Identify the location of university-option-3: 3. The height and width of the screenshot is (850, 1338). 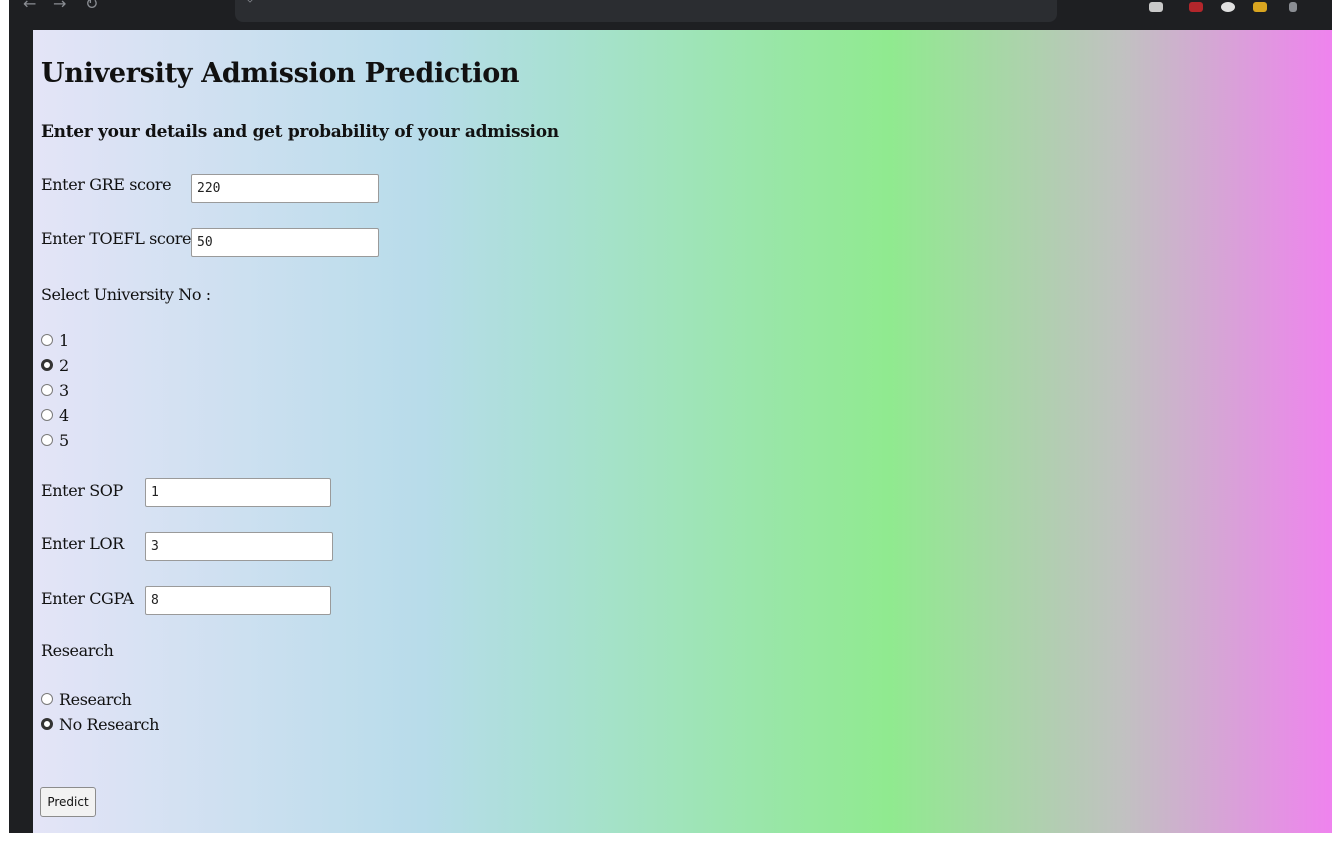
(55, 390).